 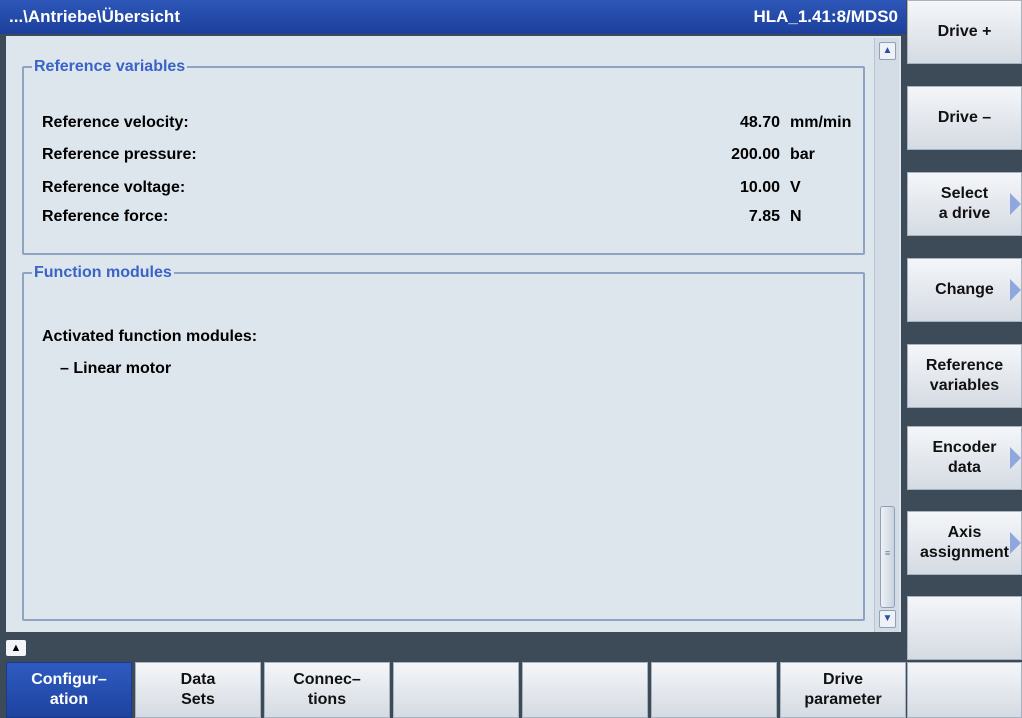 What do you see at coordinates (94, 16) in the screenshot?
I see `breadcrumb-path: ...\Antriebe\Übersicht` at bounding box center [94, 16].